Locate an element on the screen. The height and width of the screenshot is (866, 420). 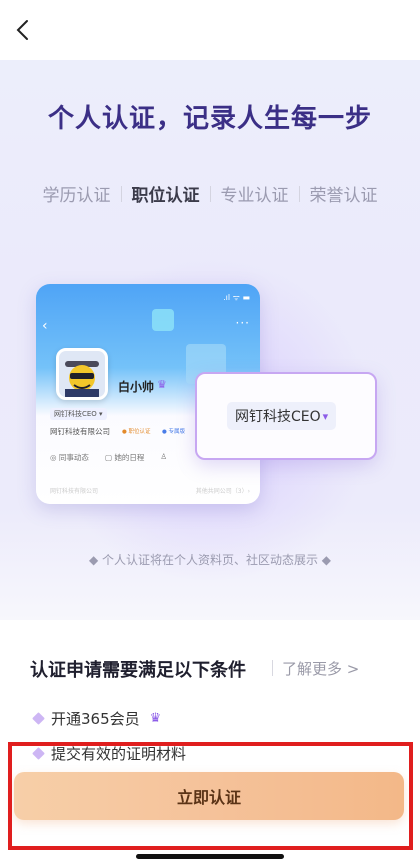
preview-colleague-feed: ◎ 同事动态 is located at coordinates (69, 457).